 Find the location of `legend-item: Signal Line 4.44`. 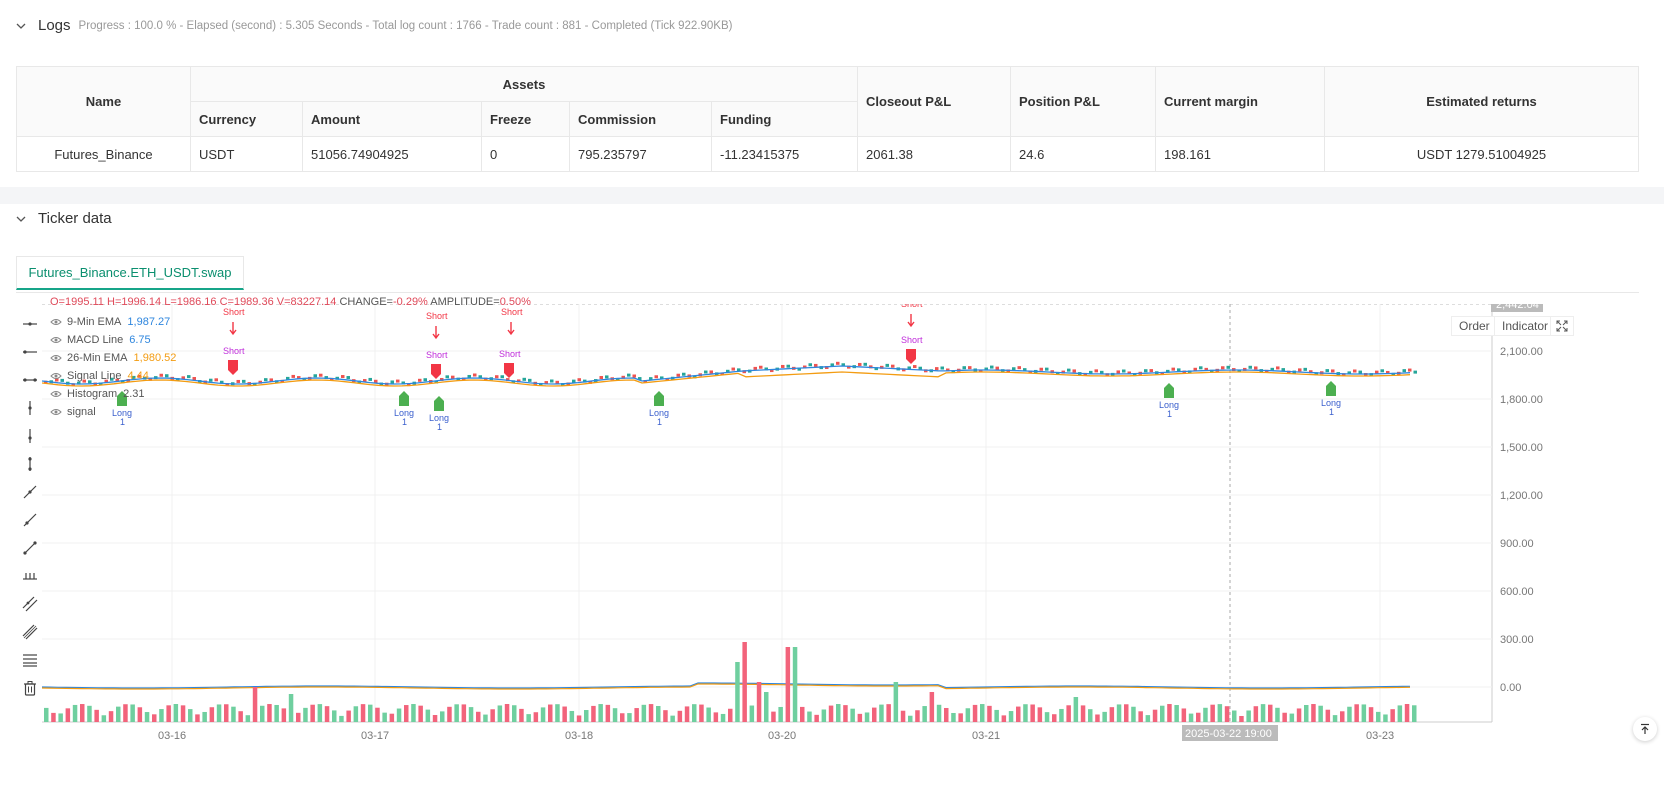

legend-item: Signal Line 4.44 is located at coordinates (113, 376).